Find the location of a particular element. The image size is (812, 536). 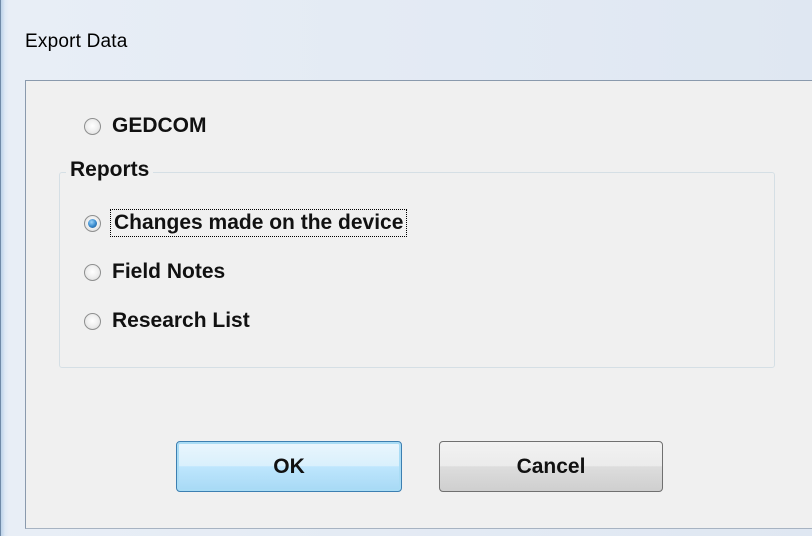

title-bar: Export Data is located at coordinates (406, 39).